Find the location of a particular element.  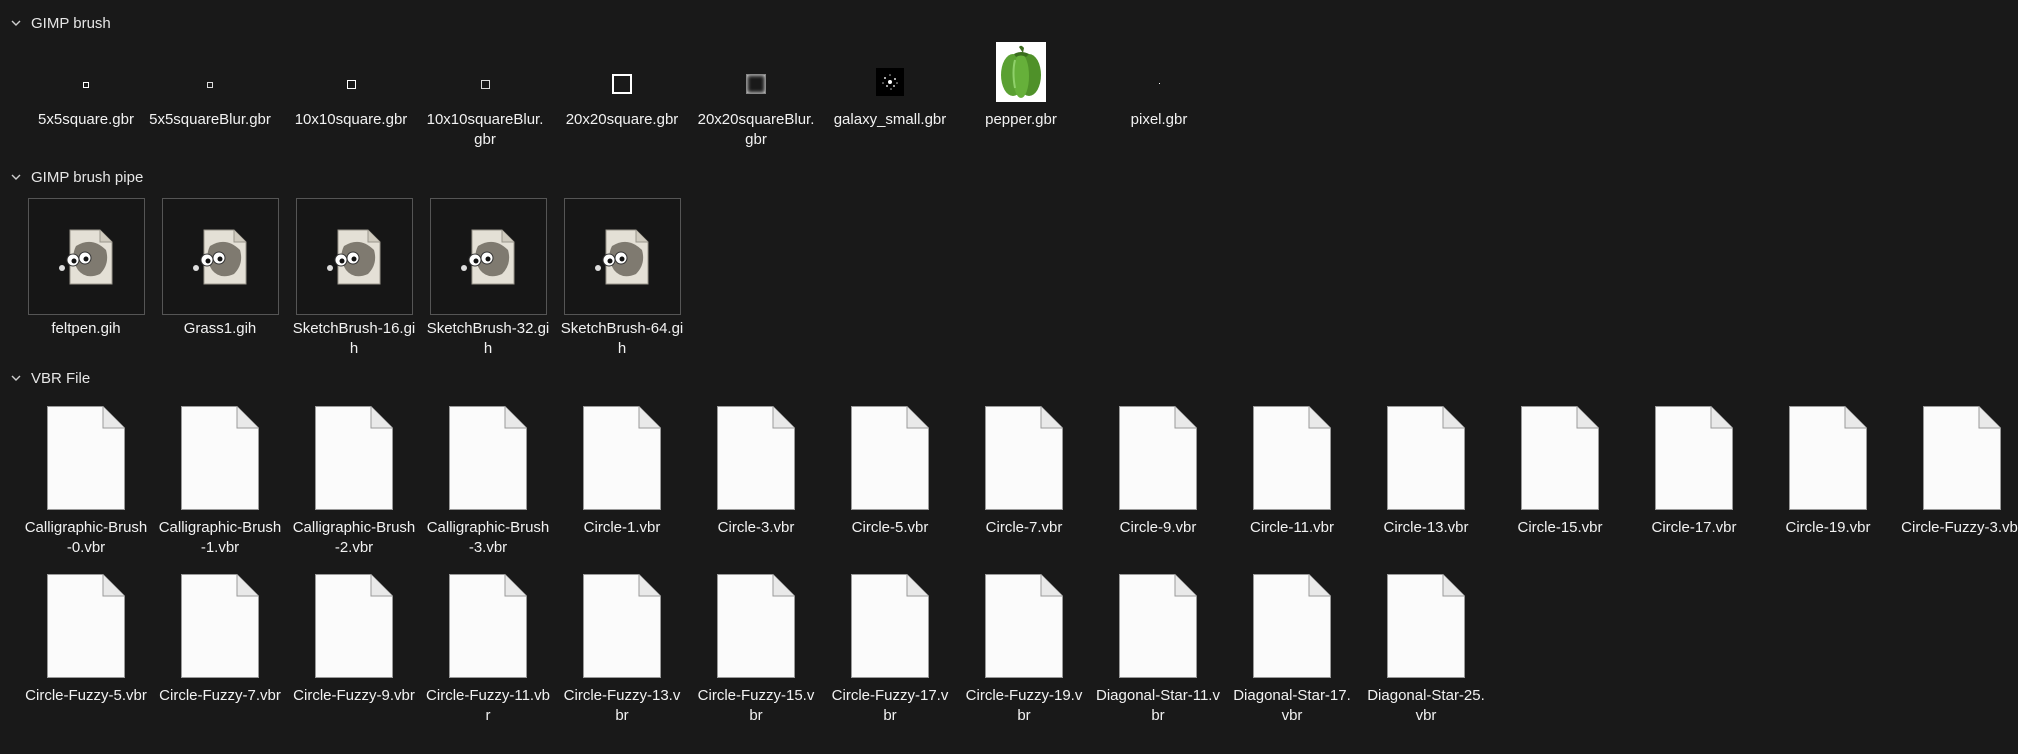

file-item: SketchBrush-16.gih is located at coordinates (354, 278).